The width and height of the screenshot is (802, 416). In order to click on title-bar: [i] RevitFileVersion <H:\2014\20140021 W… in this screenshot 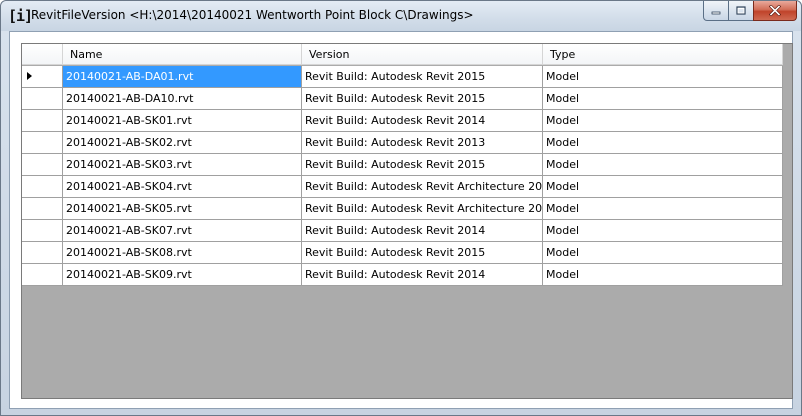, I will do `click(401, 16)`.